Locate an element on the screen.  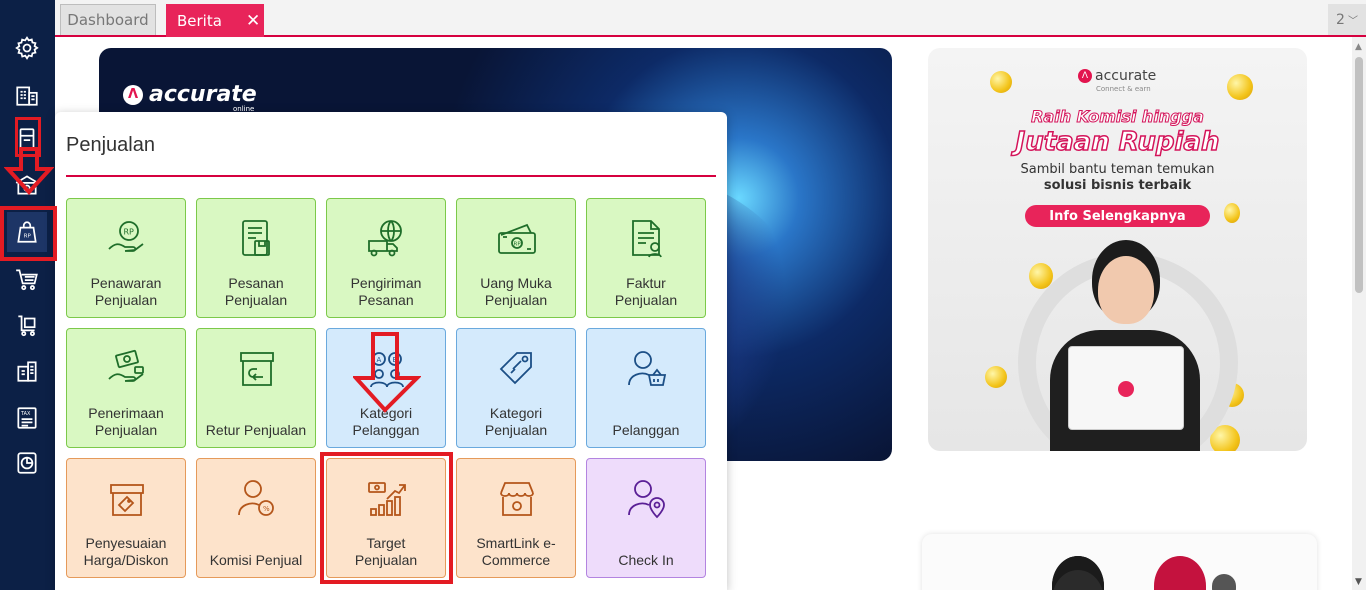
check-in-icon is located at coordinates (646, 499).